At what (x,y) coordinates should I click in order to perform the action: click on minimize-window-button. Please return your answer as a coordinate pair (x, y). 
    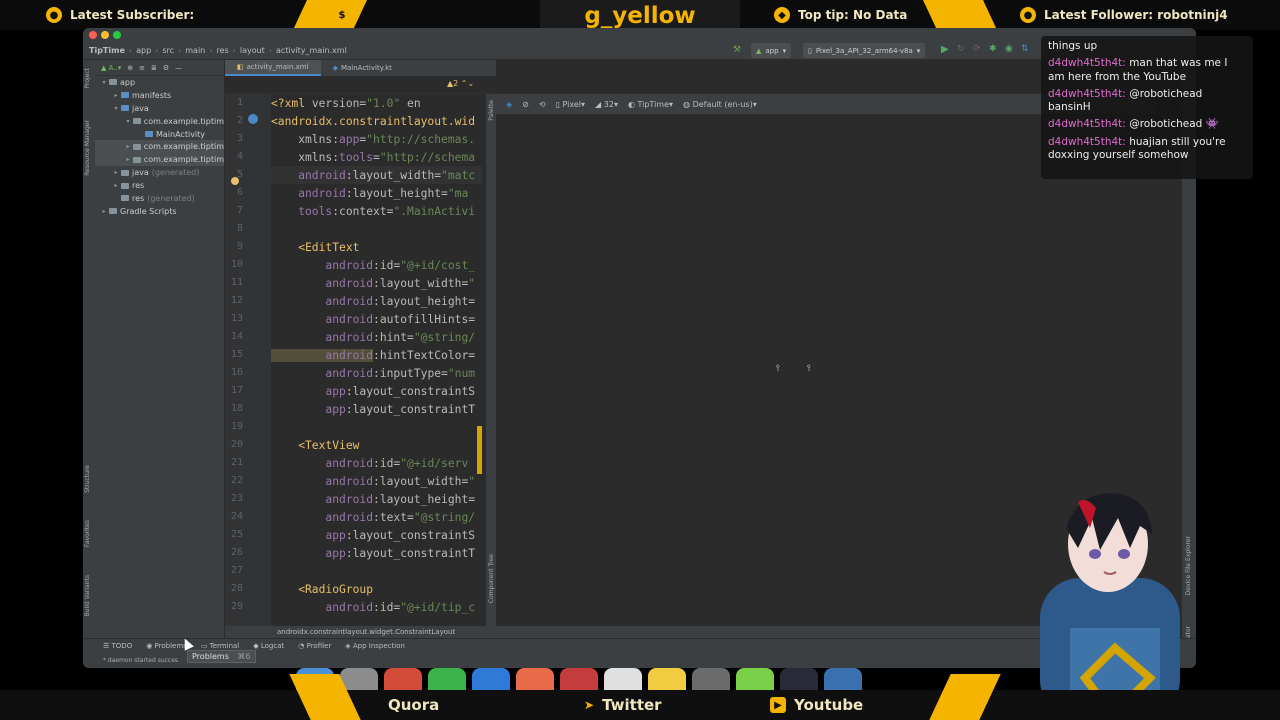
    Looking at the image, I should click on (105, 35).